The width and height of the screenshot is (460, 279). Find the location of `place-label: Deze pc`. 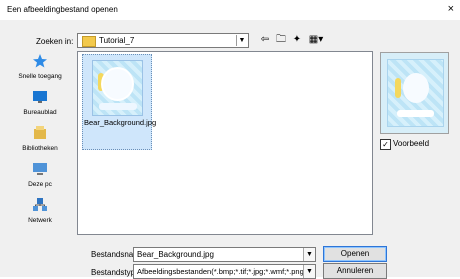

place-label: Deze pc is located at coordinates (40, 184).